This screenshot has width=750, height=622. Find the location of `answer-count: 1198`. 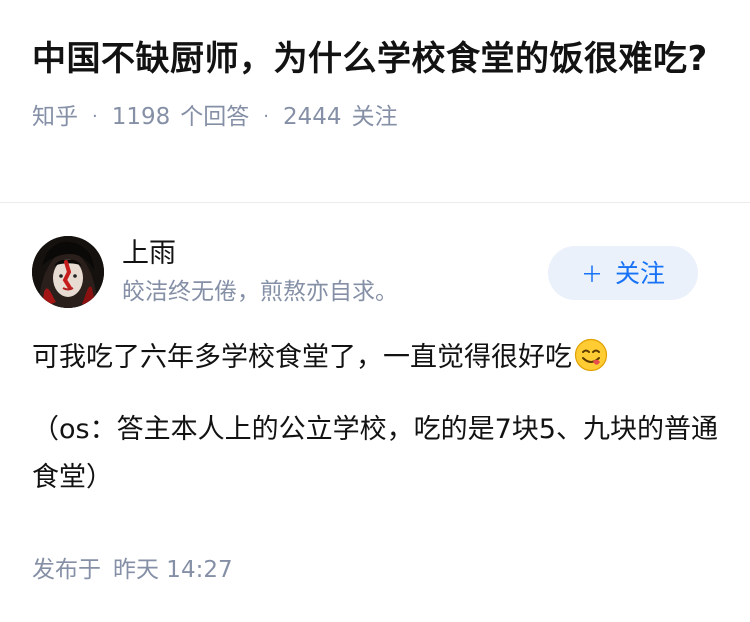

answer-count: 1198 is located at coordinates (141, 117).